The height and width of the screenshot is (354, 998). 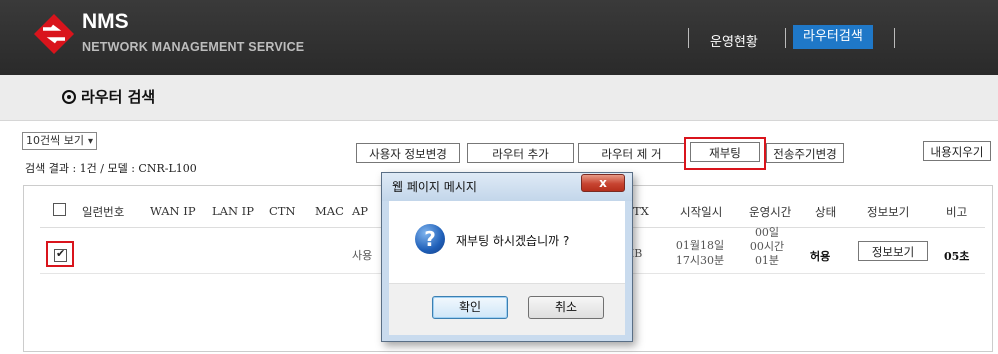 I want to click on cell-start-time: 01월18일 17시30분, so click(x=700, y=253).